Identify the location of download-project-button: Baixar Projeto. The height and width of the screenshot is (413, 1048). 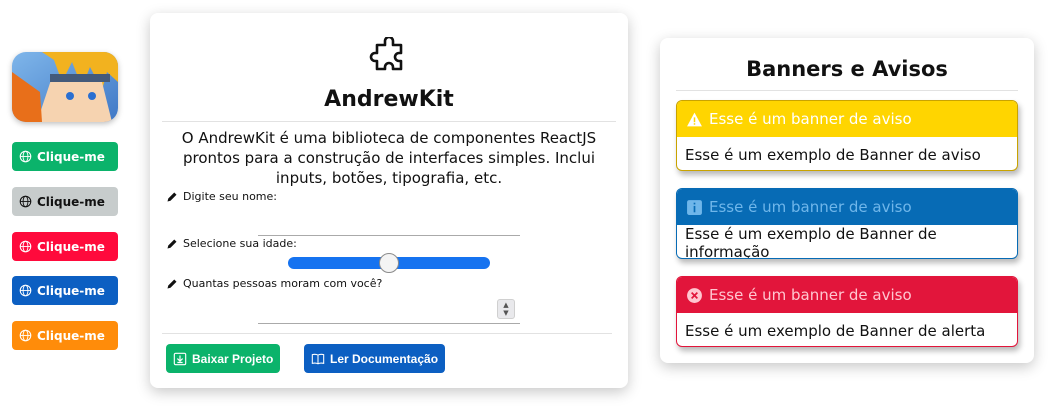
(223, 358).